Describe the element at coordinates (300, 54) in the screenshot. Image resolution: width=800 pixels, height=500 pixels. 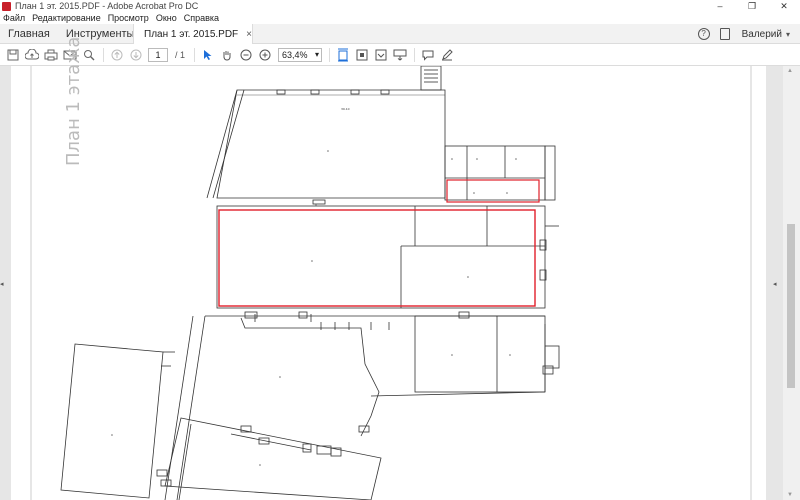
I see `zoom-select: 63,4%` at that location.